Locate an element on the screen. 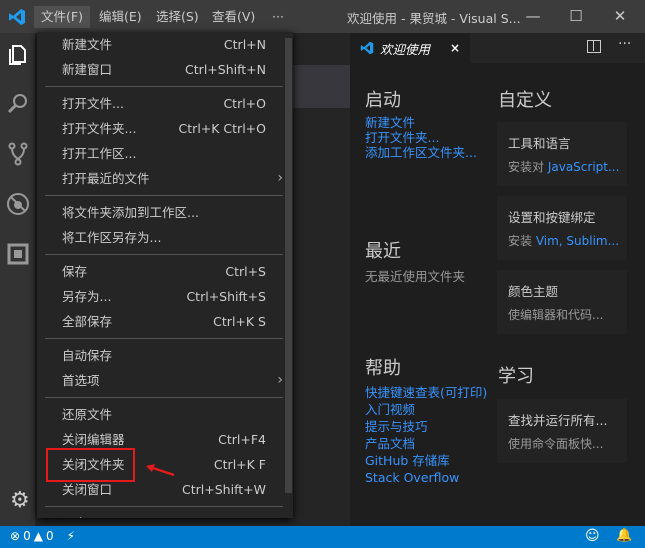 The image size is (645, 548). help-heading: 帮助 is located at coordinates (383, 368).